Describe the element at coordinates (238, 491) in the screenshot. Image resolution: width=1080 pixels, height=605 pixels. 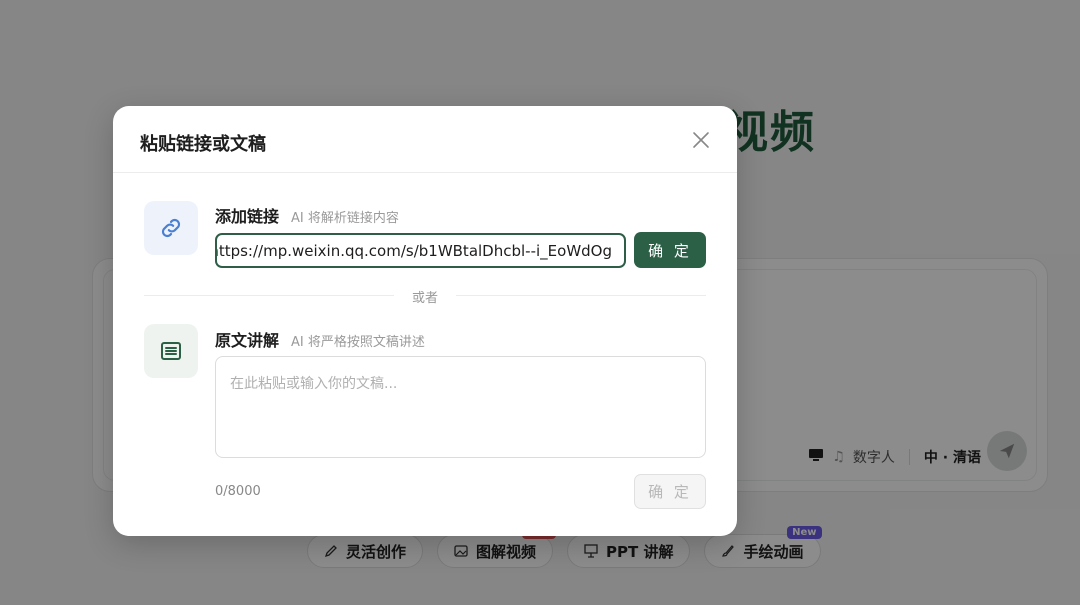
I see `char-counter: 0/8000` at that location.